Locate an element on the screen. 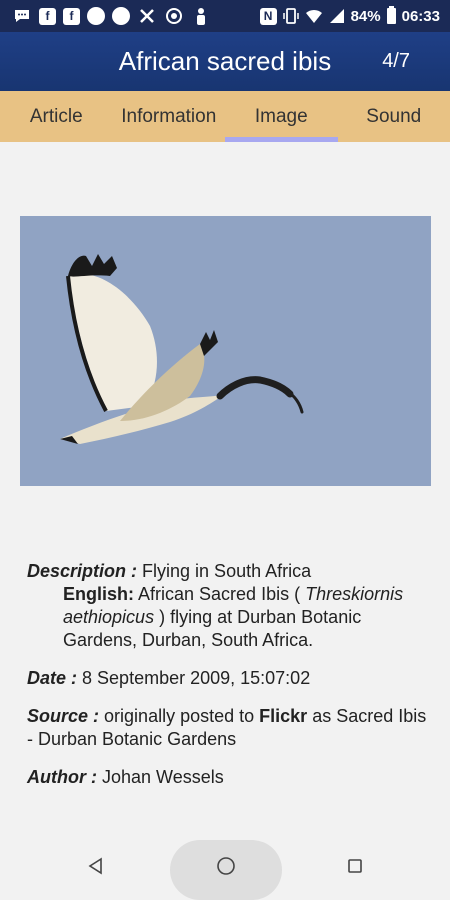  tab-bar: Article Information Image Sound is located at coordinates (225, 116).